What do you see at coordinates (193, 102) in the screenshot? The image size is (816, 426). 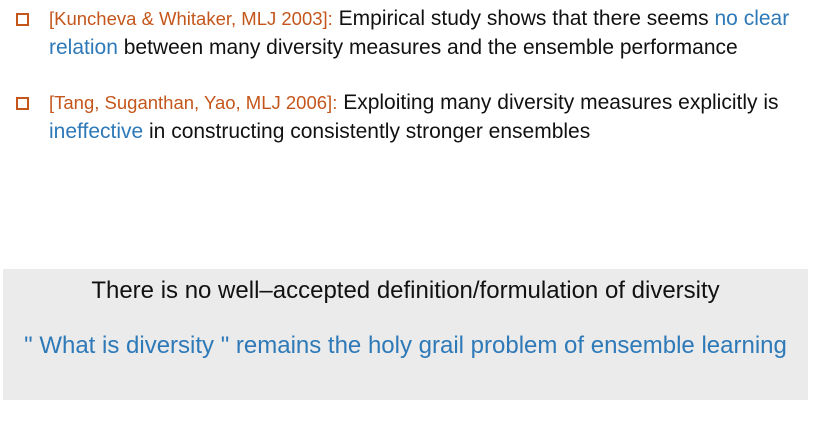 I see `citation: [Tang, Suganthan, Yao, MLJ 2006]:` at bounding box center [193, 102].